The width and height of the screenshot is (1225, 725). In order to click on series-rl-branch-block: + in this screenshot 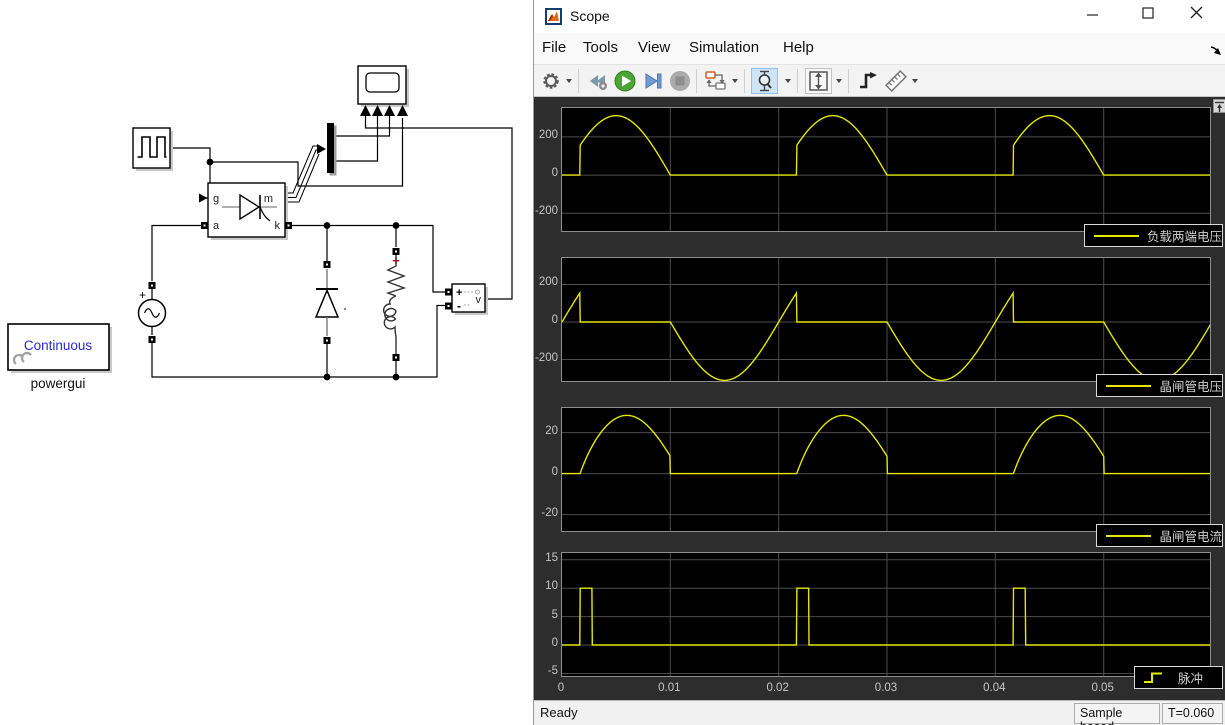, I will do `click(394, 307)`.